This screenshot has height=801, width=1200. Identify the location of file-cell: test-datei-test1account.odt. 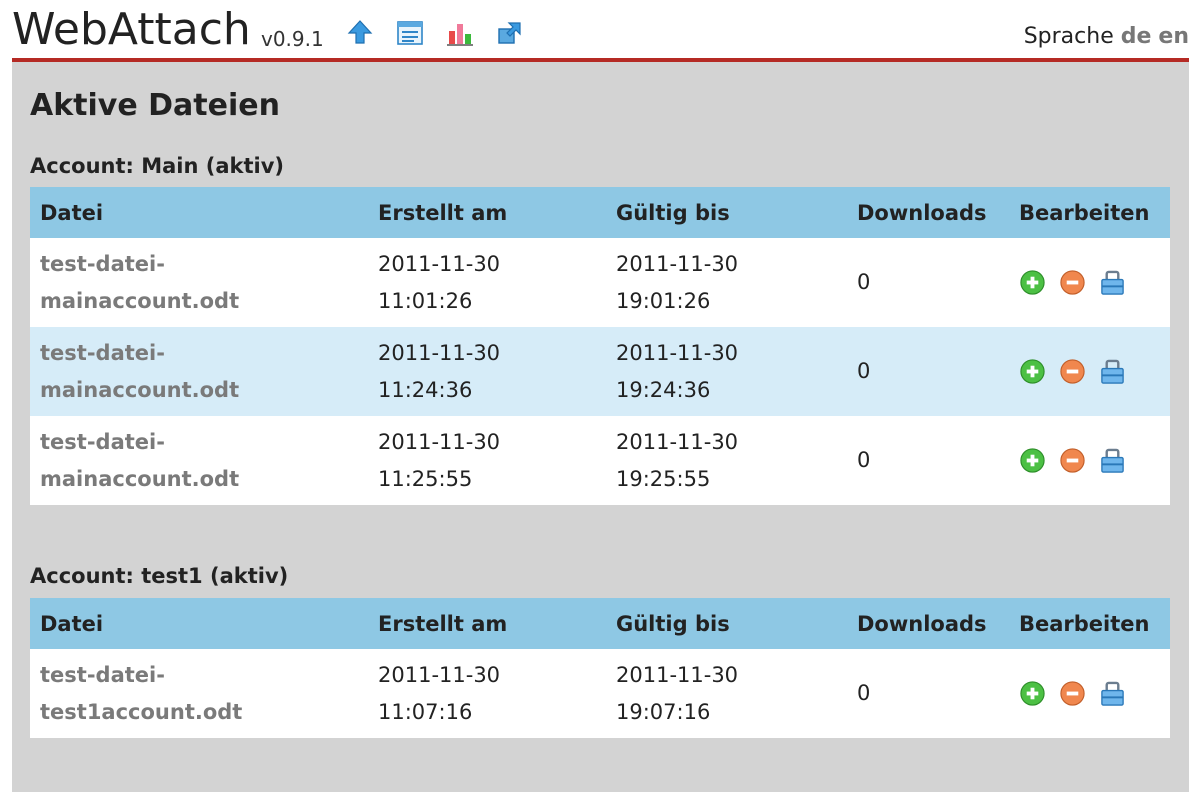
(199, 693).